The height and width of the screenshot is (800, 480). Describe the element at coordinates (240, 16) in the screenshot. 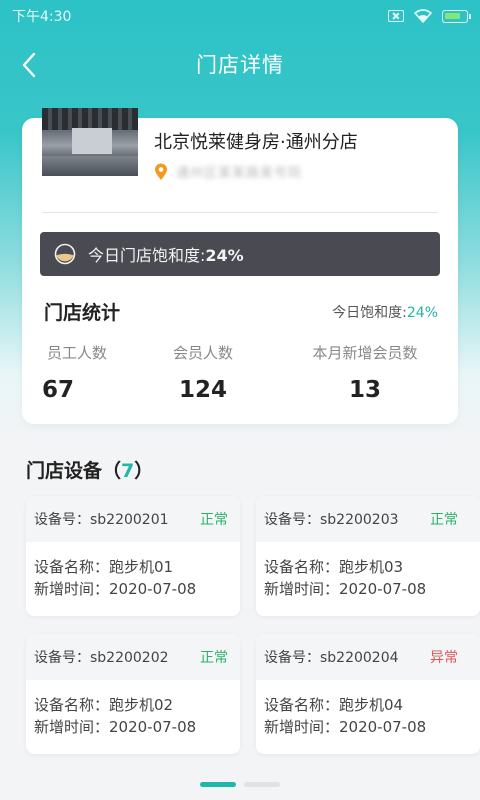

I see `status-bar: 下午4:30` at that location.